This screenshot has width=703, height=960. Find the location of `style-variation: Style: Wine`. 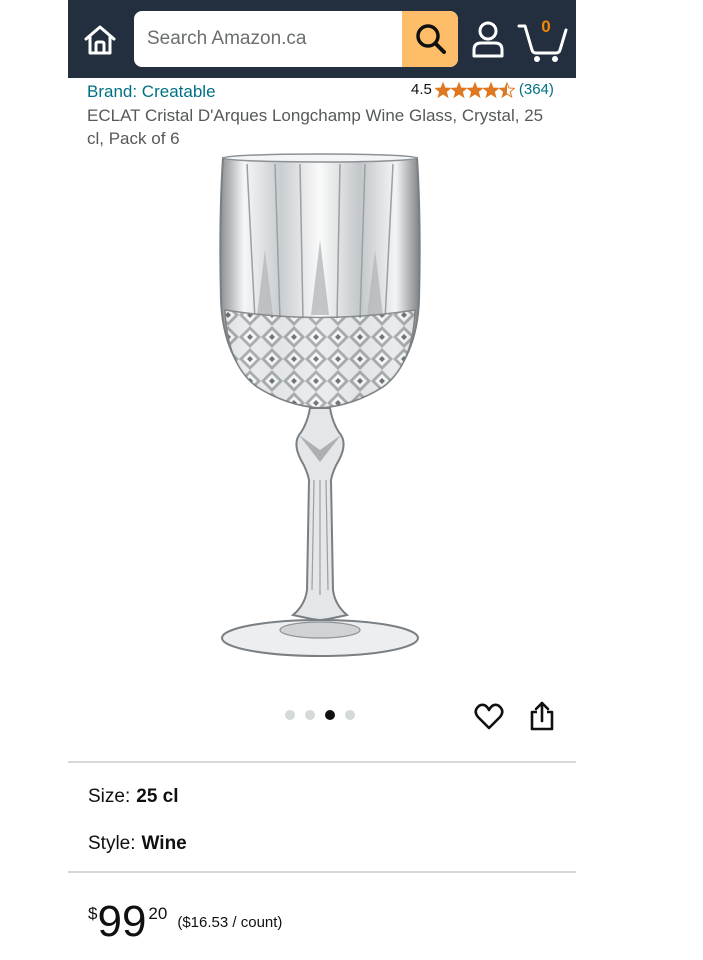

style-variation: Style: Wine is located at coordinates (137, 844).